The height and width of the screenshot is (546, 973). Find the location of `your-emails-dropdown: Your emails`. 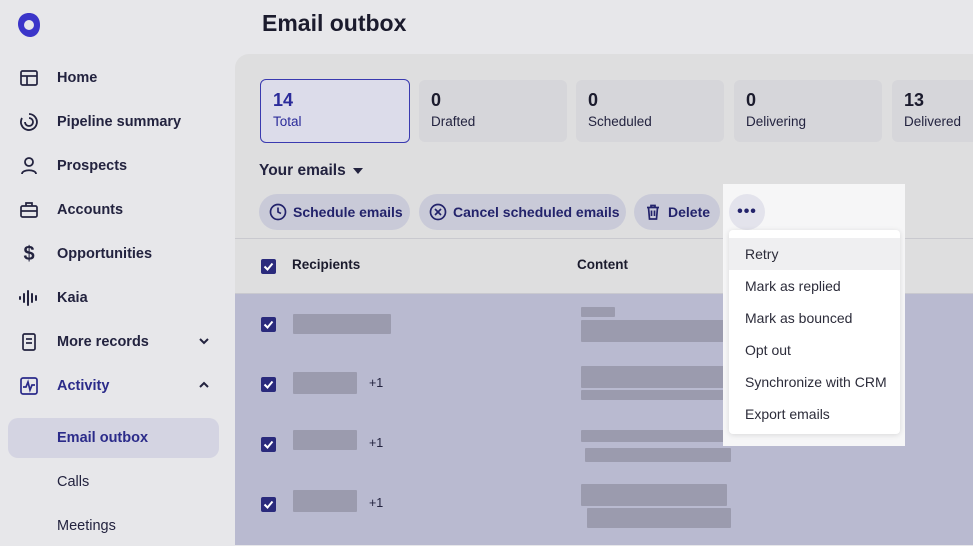

your-emails-dropdown: Your emails is located at coordinates (311, 171).